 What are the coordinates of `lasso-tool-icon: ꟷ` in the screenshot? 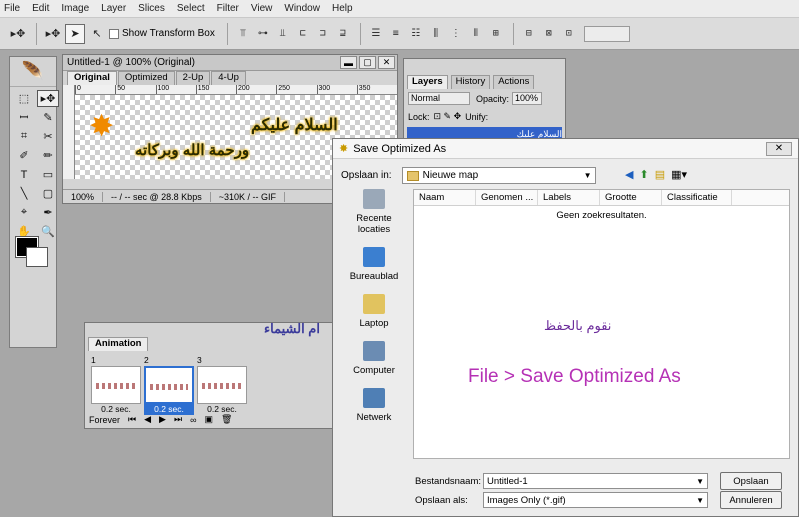 It's located at (24, 117).